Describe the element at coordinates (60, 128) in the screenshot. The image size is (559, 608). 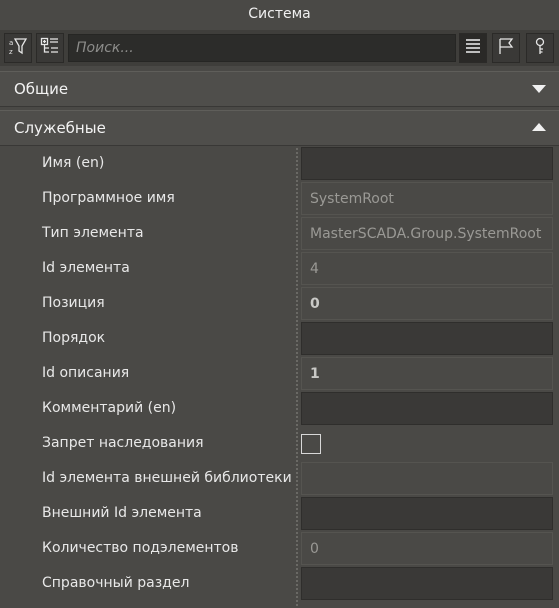
I see `section-service-label: Служебные` at that location.